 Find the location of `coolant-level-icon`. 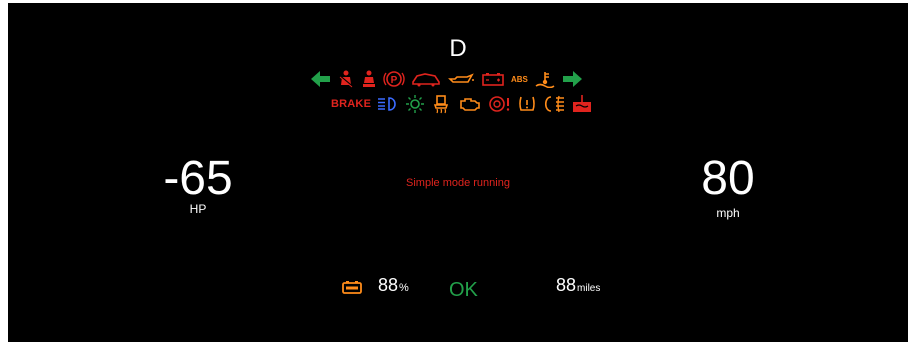

coolant-level-icon is located at coordinates (582, 104).